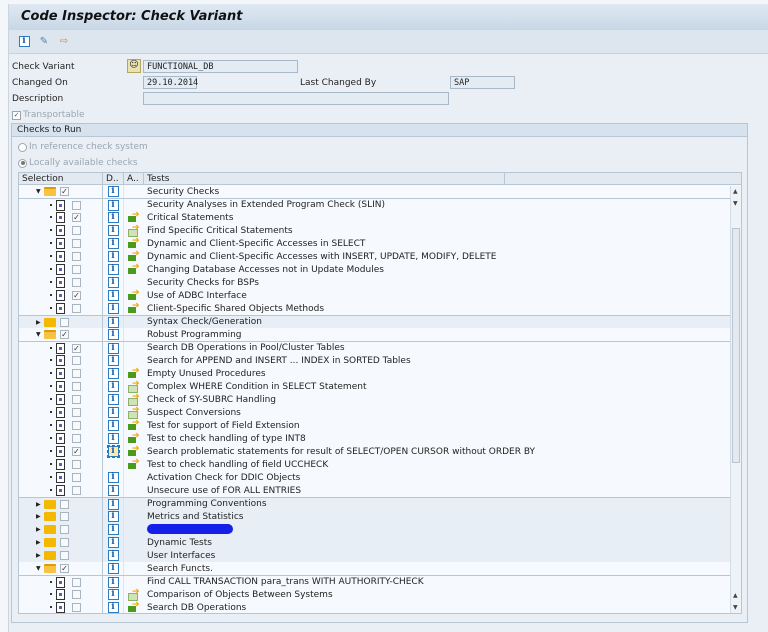 This screenshot has width=768, height=632. I want to click on tree-row: i Security Checks for BSPs, so click(380, 282).